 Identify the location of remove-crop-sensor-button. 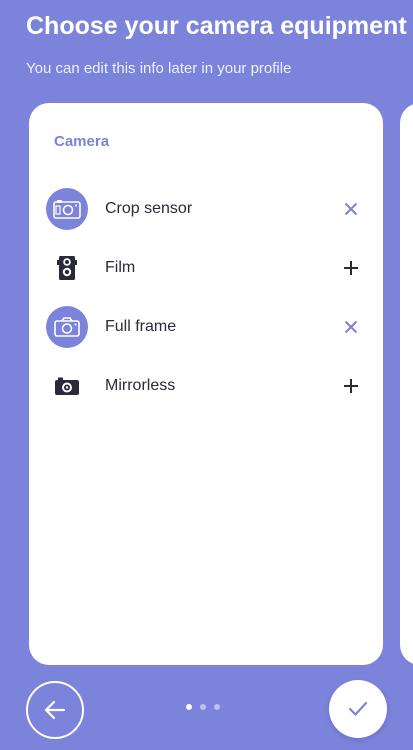
(351, 209).